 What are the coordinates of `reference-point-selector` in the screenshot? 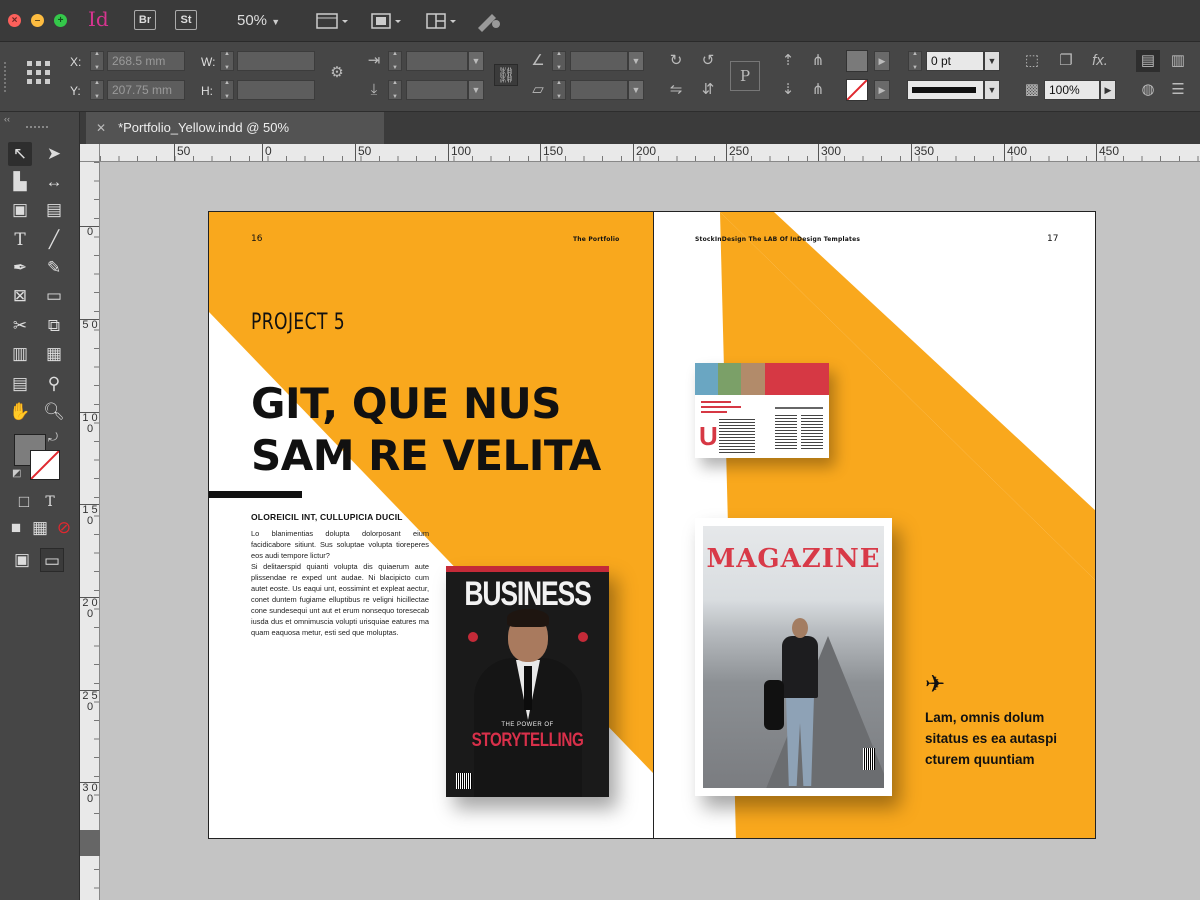 It's located at (39, 73).